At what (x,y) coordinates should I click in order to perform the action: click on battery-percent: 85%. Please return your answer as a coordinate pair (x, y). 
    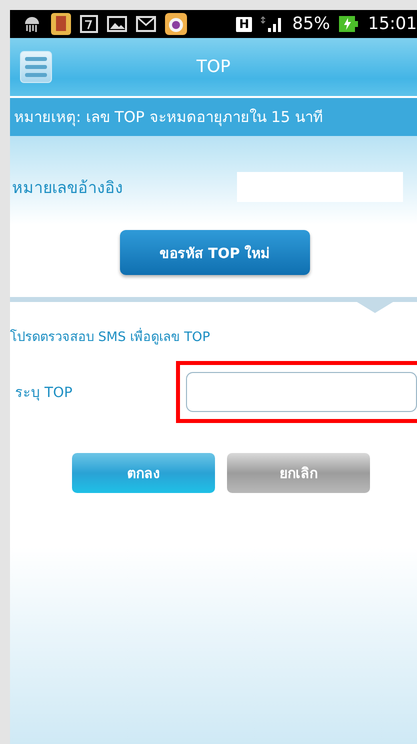
    Looking at the image, I should click on (311, 24).